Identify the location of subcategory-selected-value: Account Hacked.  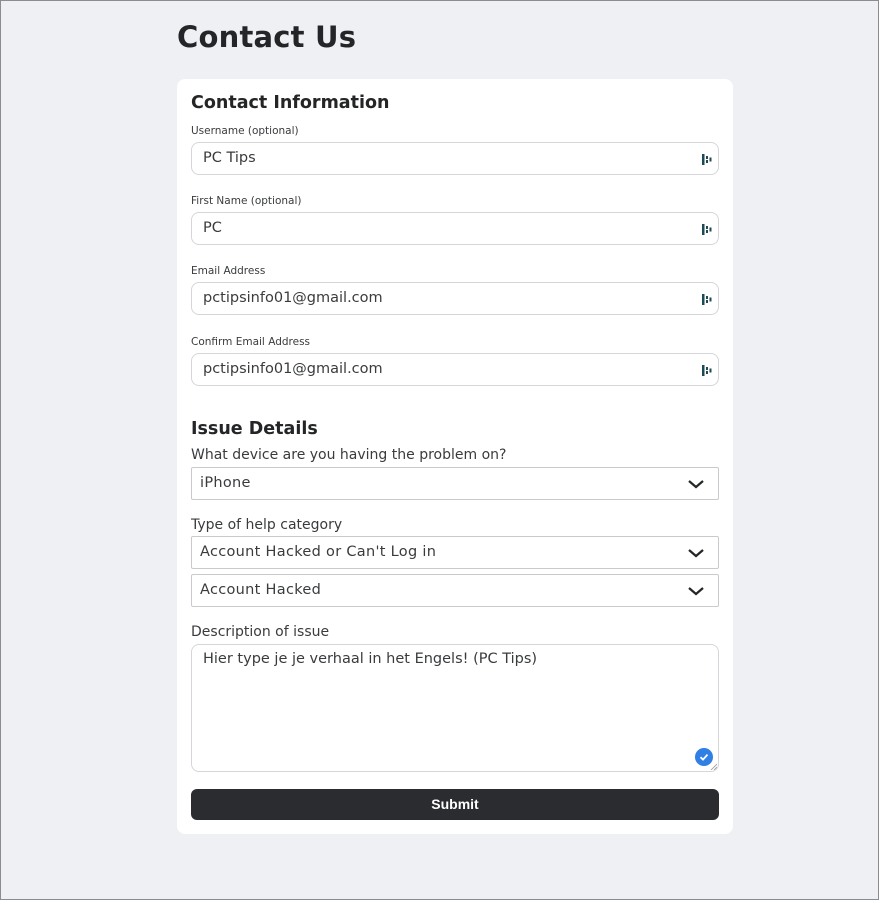
(261, 590).